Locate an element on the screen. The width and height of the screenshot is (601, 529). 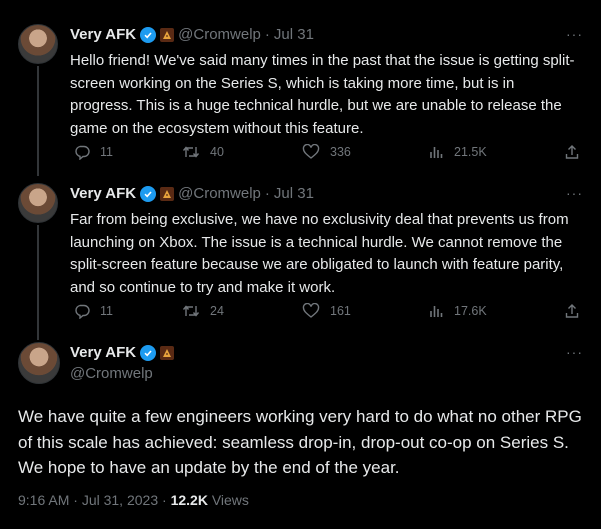
views-count: 12.2K is located at coordinates (189, 500).